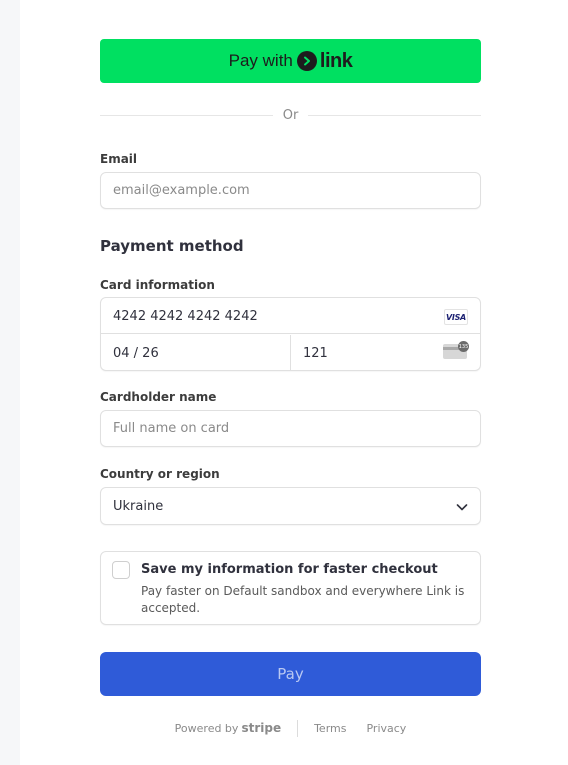 This screenshot has width=568, height=765. I want to click on cvc-icon-number: 135, so click(463, 346).